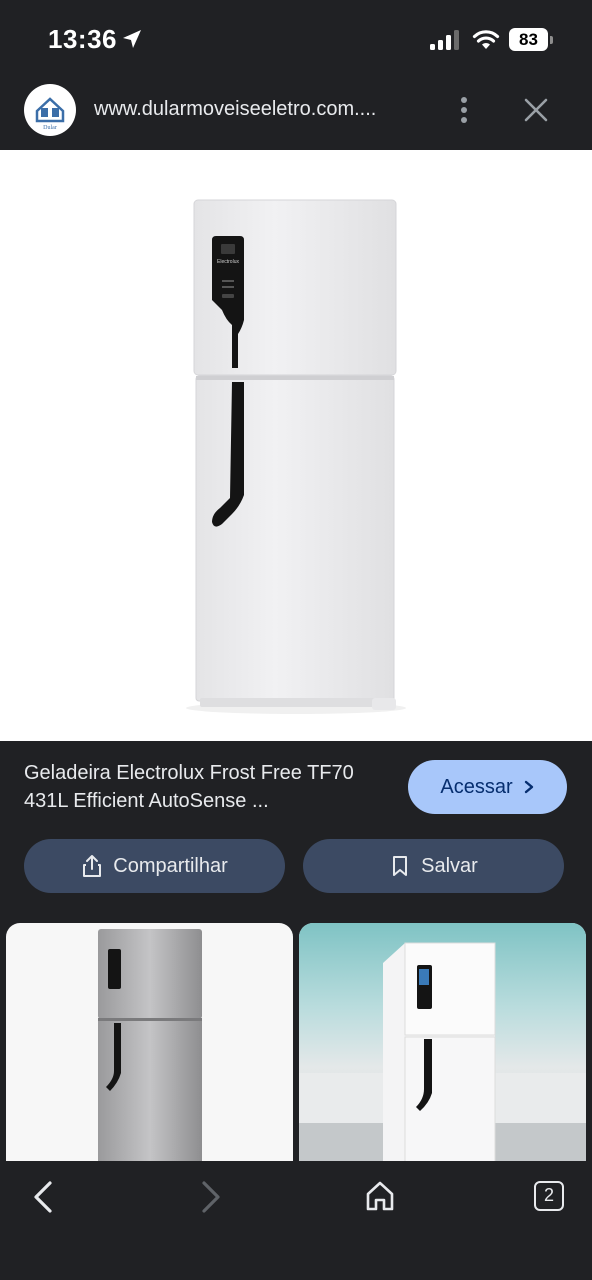 The width and height of the screenshot is (592, 1280). What do you see at coordinates (296, 1220) in the screenshot?
I see `bottom-navigation: 2` at bounding box center [296, 1220].